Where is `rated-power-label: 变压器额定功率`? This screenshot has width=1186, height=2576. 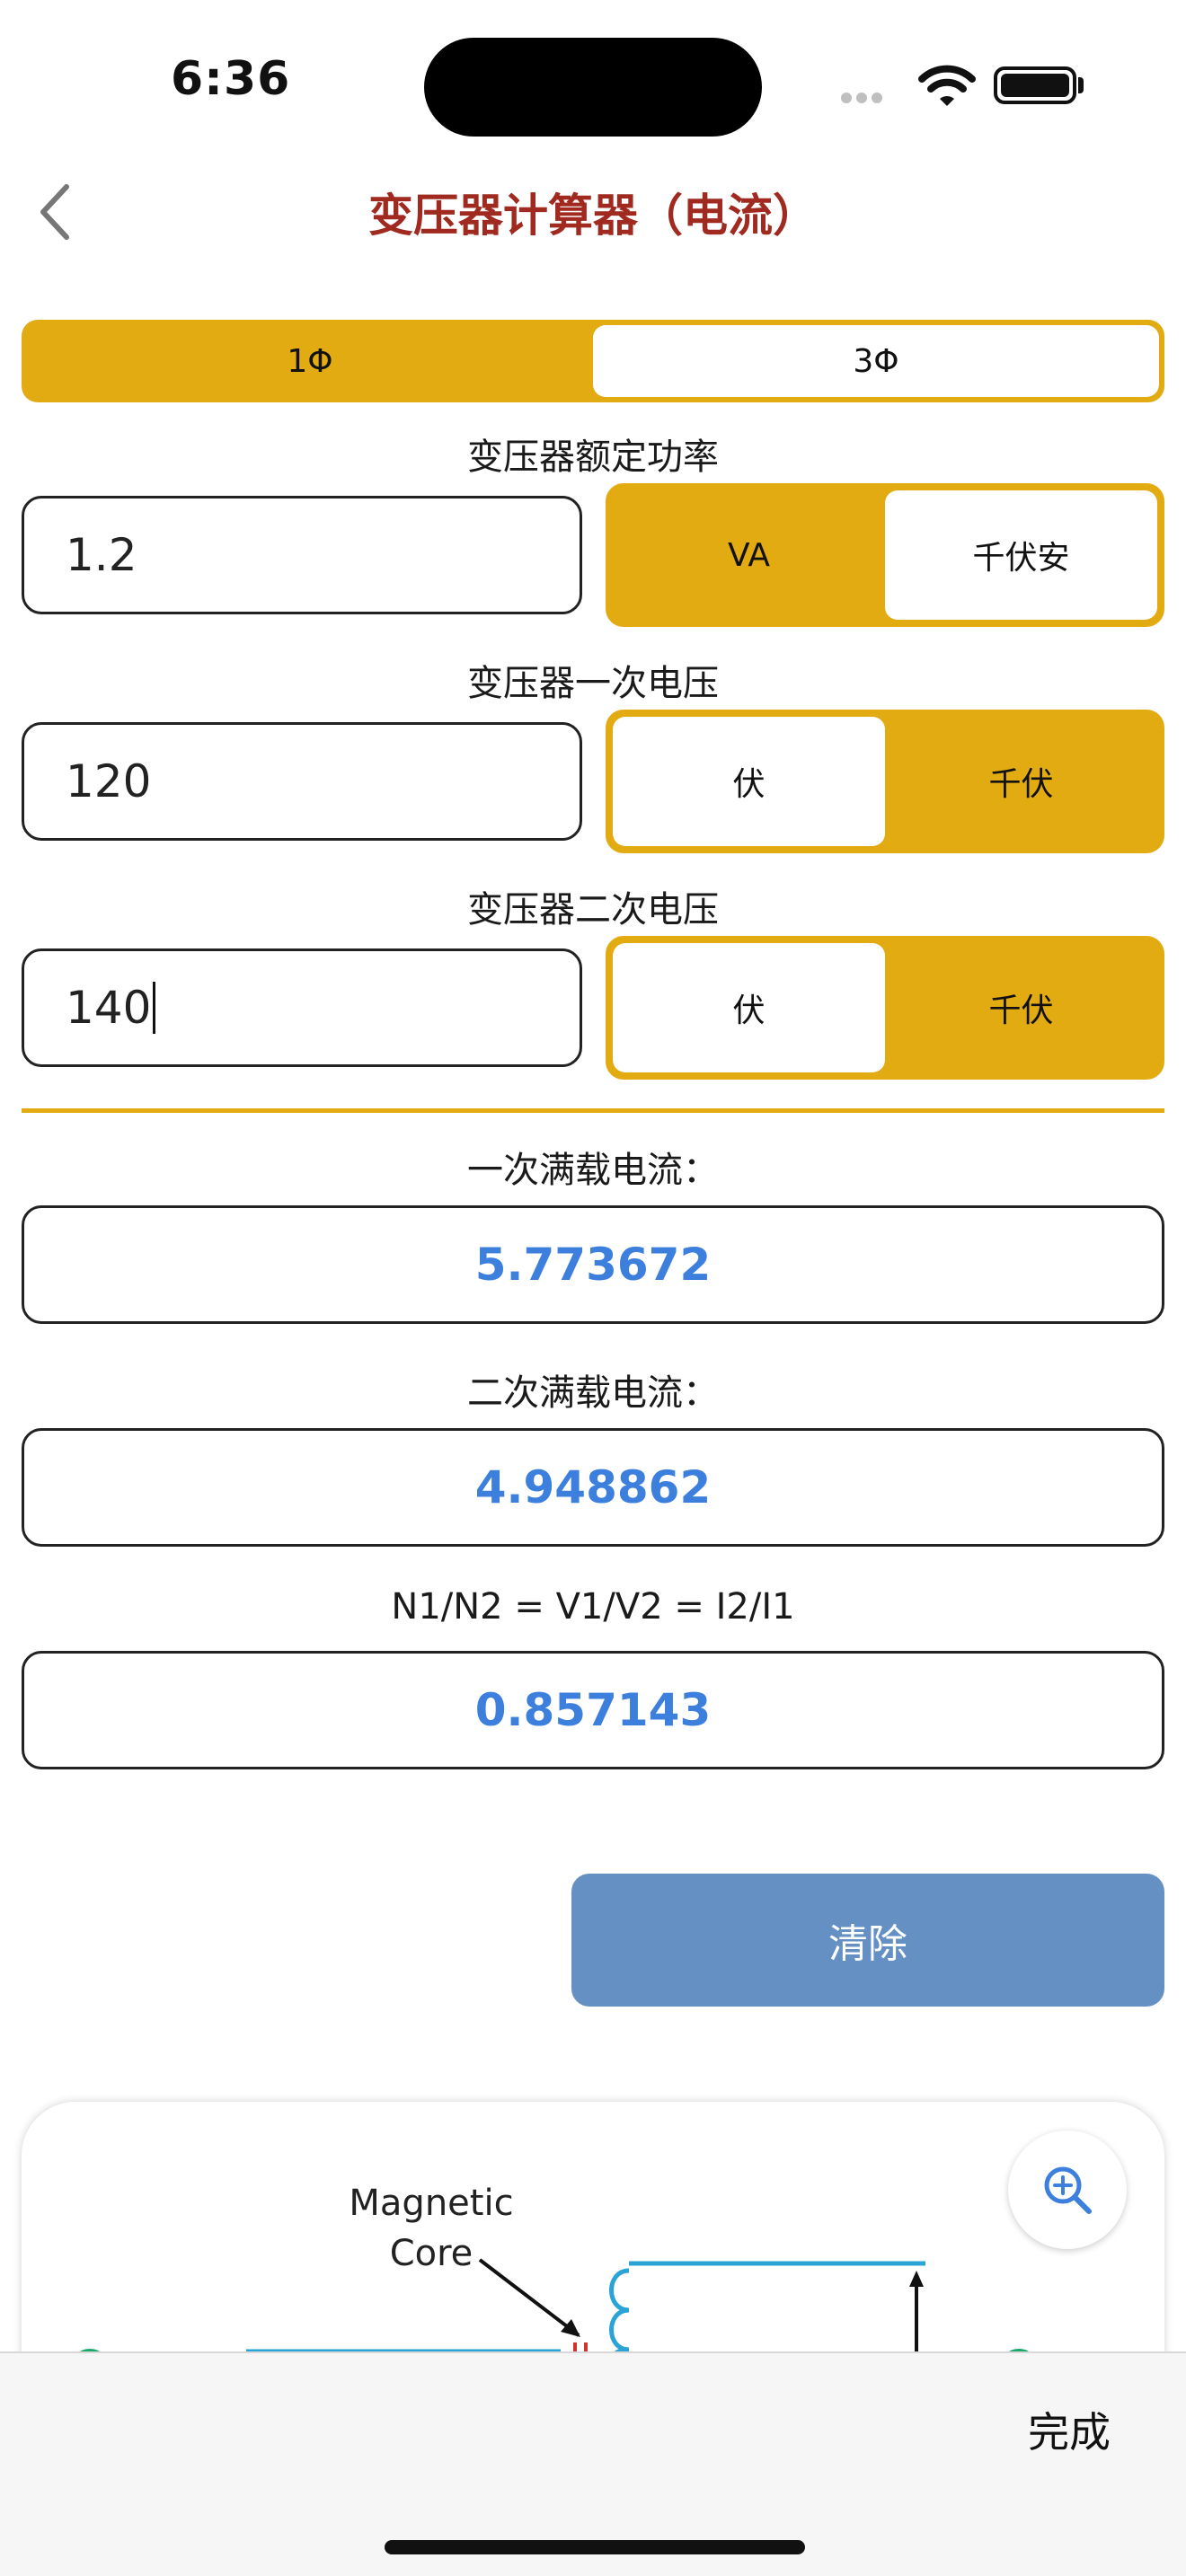
rated-power-label: 变压器额定功率 is located at coordinates (593, 457).